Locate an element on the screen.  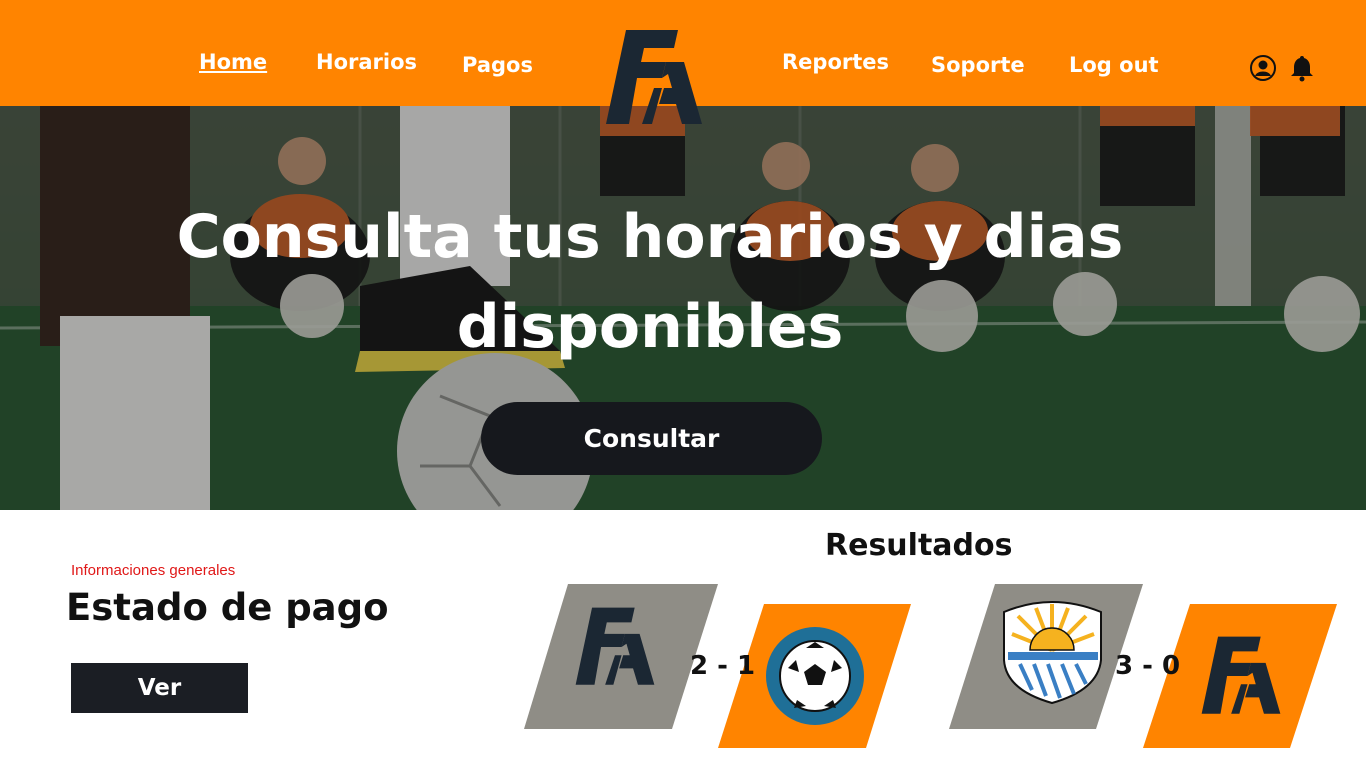
nav-pagos-link: Pagos is located at coordinates (497, 65).